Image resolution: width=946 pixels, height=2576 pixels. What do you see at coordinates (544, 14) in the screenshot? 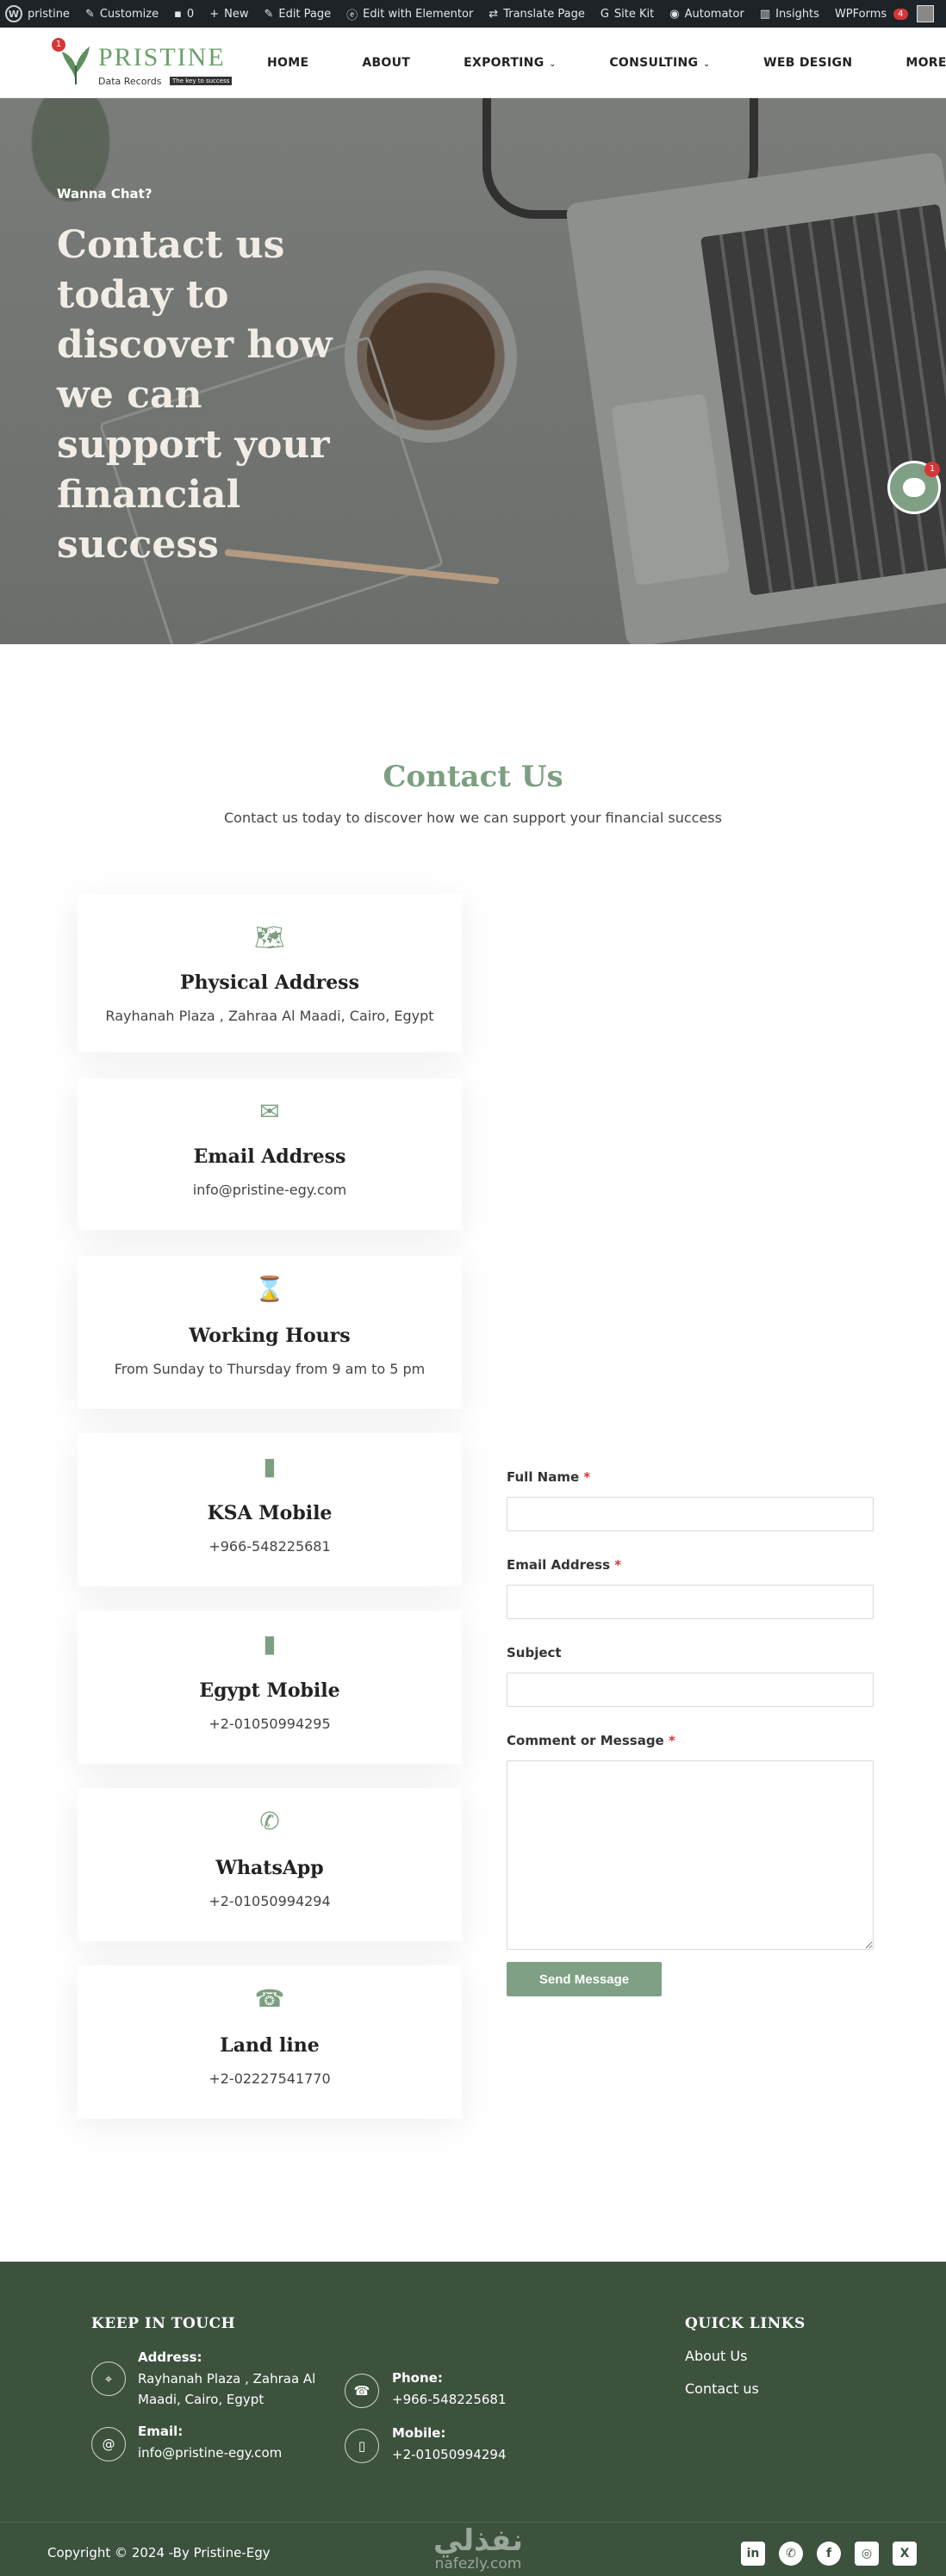
I see `admin-bar-translate-label: Translate Page` at bounding box center [544, 14].